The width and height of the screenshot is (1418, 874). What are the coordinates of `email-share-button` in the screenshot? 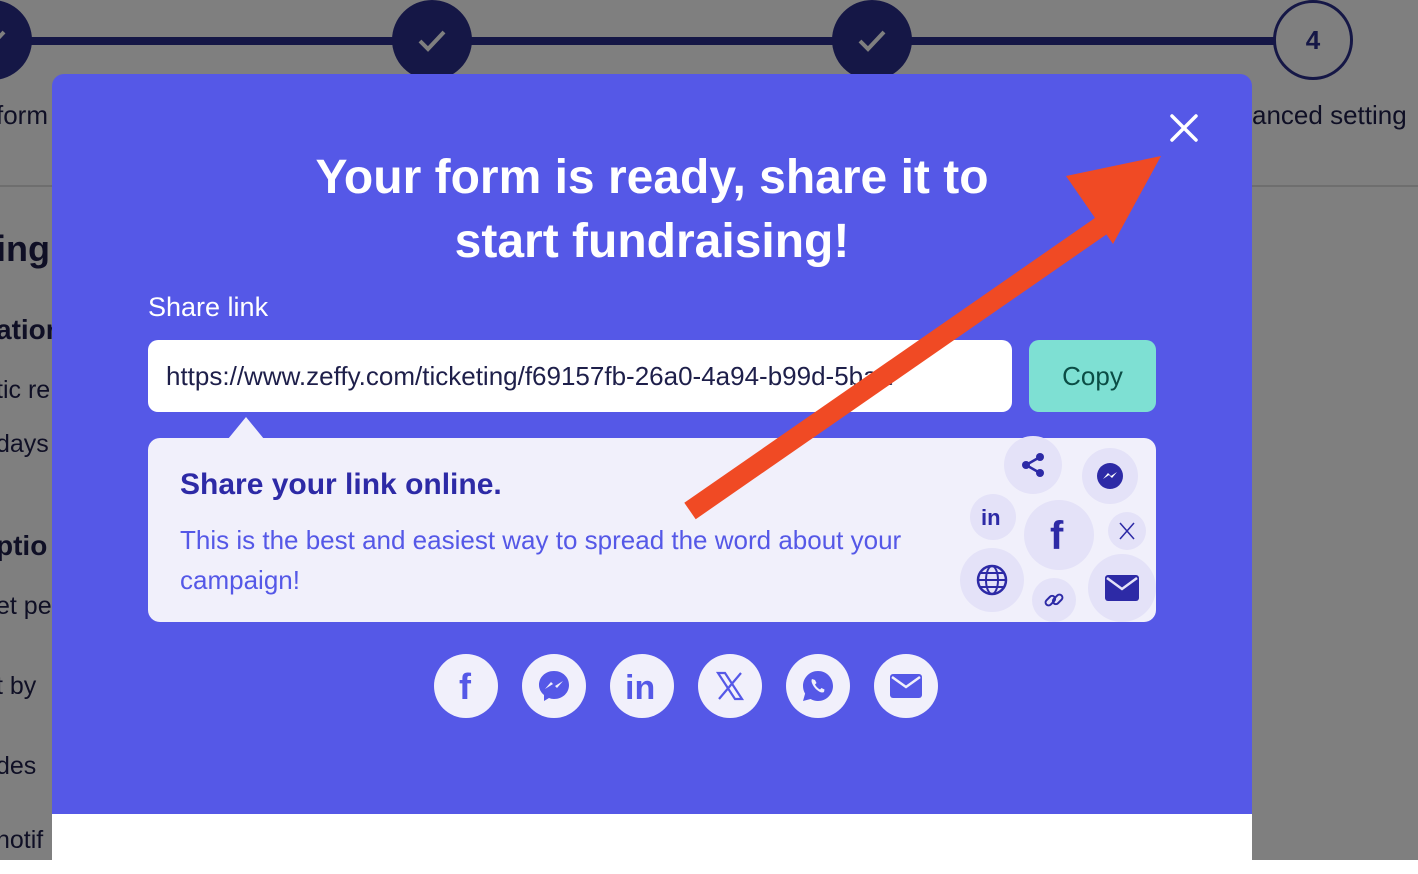 It's located at (906, 686).